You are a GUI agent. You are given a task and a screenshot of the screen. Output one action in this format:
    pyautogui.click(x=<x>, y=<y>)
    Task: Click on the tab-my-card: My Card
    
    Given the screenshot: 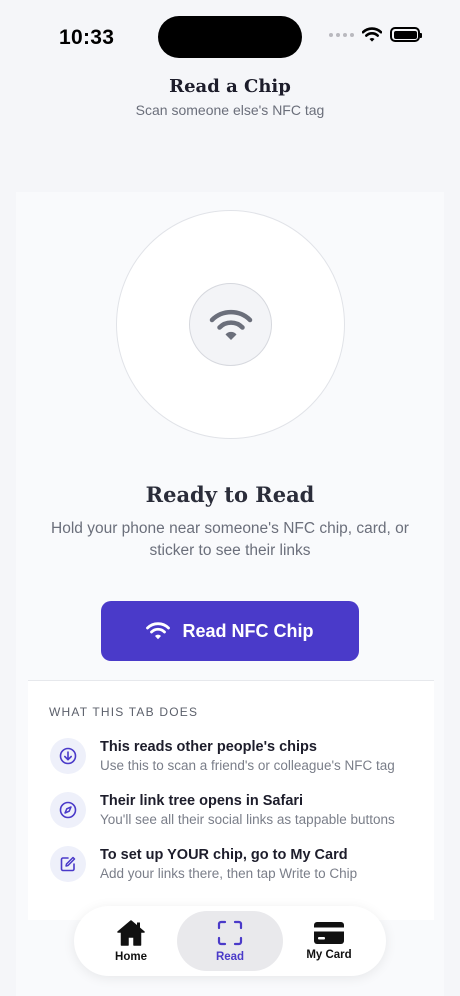 What is the action you would take?
    pyautogui.click(x=329, y=941)
    